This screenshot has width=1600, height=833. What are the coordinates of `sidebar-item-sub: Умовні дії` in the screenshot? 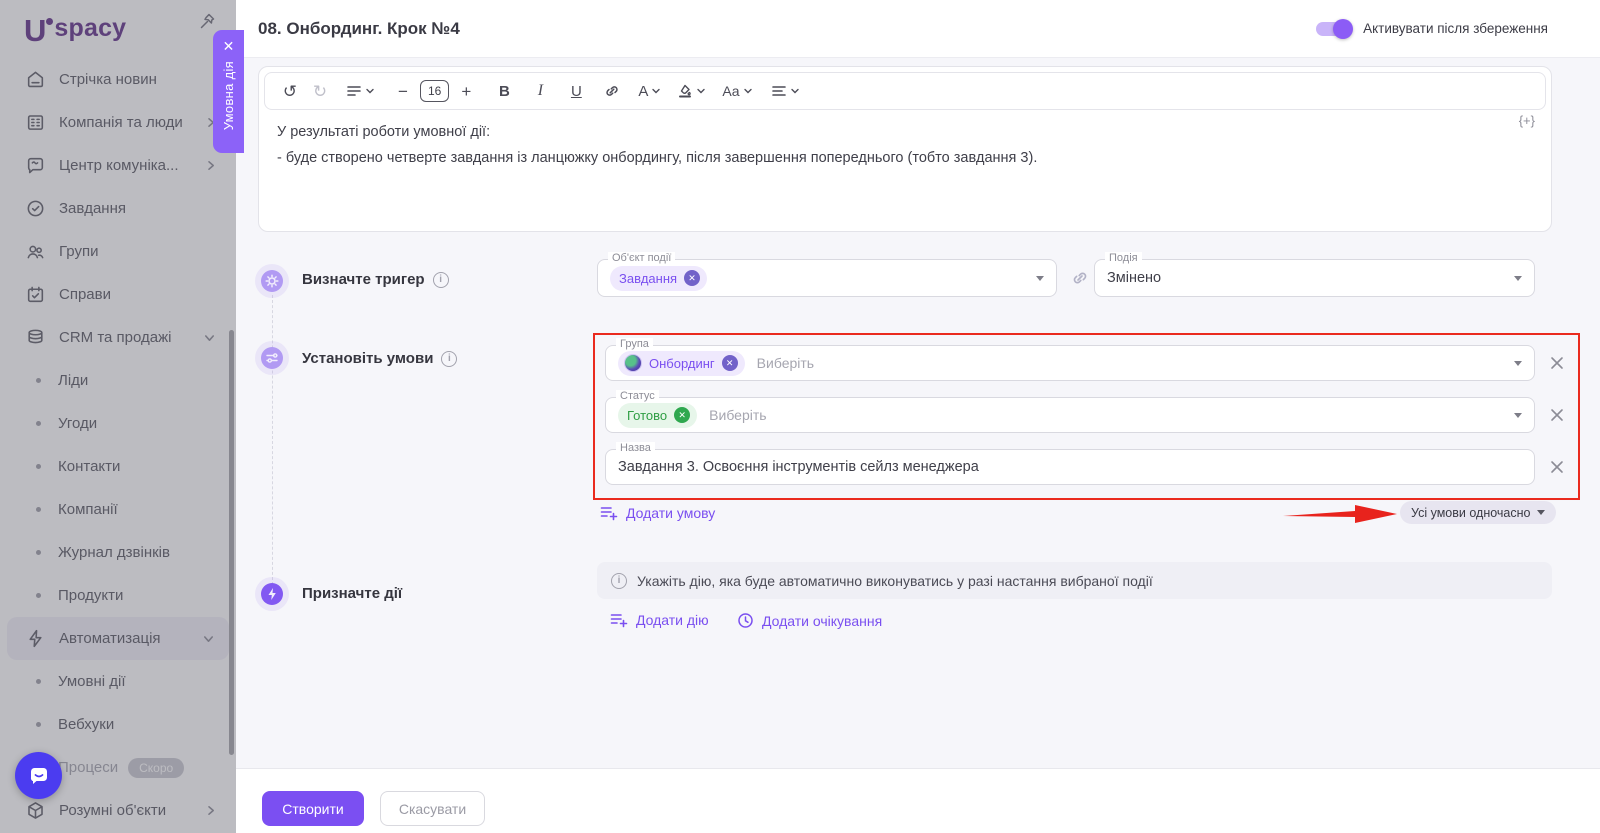 It's located at (118, 681).